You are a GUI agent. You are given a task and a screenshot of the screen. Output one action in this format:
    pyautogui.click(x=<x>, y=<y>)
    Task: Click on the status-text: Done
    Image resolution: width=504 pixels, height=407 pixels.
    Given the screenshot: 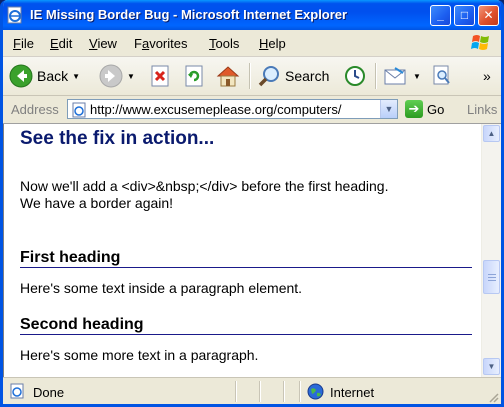 What is the action you would take?
    pyautogui.click(x=49, y=392)
    